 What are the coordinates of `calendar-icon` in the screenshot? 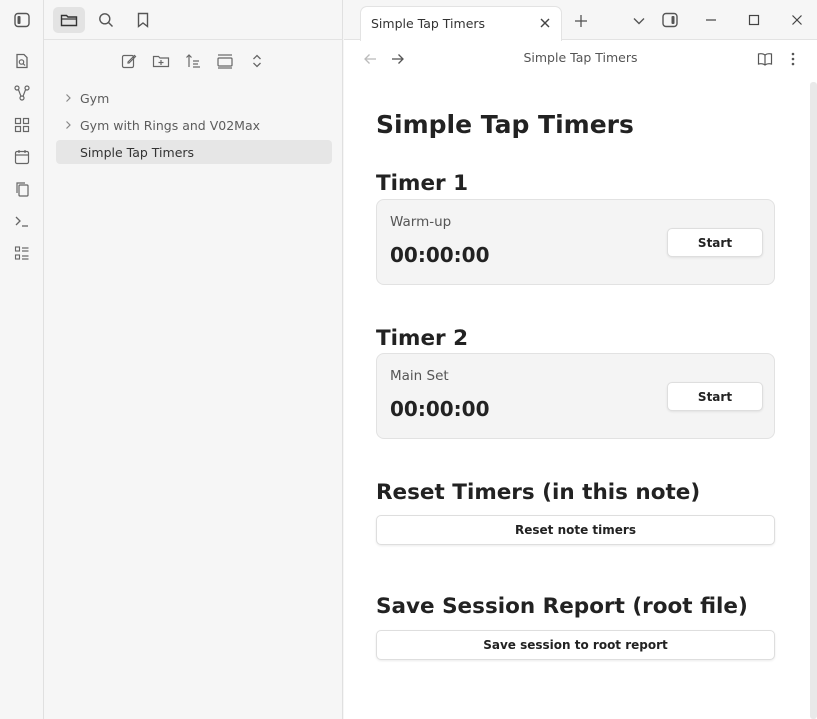 It's located at (22, 157).